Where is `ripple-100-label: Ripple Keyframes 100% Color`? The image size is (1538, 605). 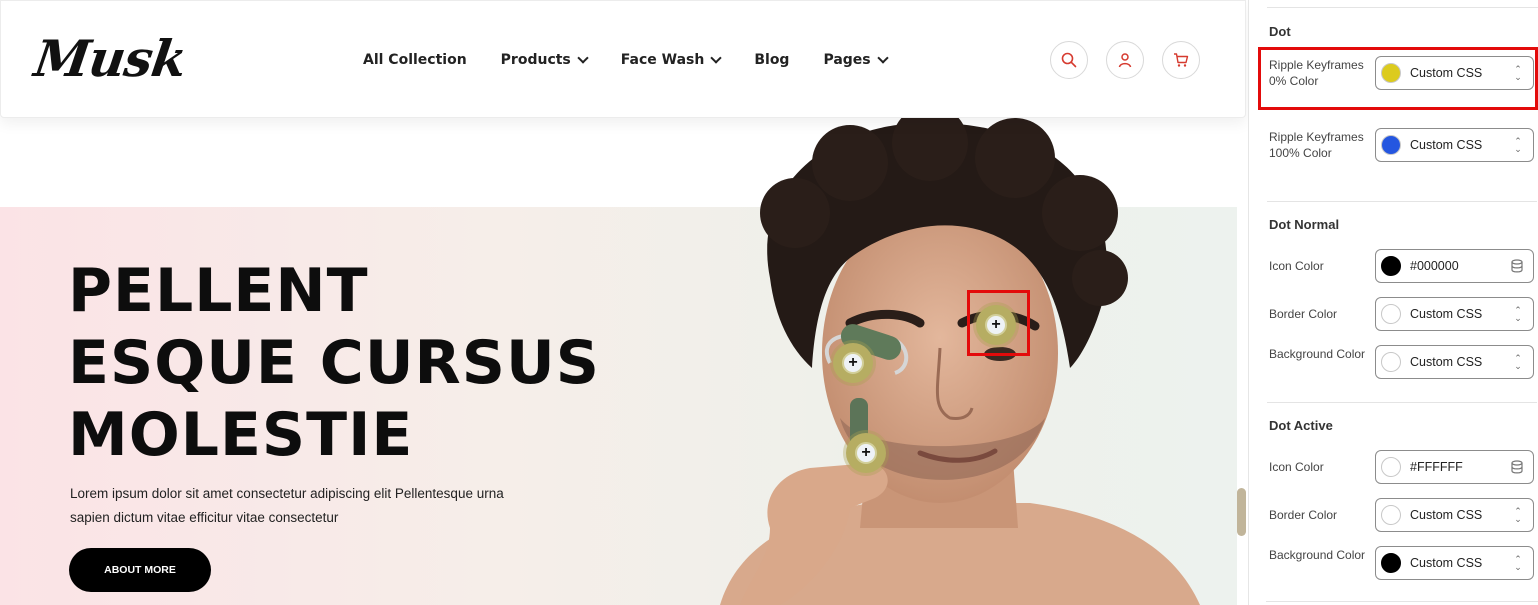
ripple-100-label: Ripple Keyframes 100% Color is located at coordinates (1316, 145).